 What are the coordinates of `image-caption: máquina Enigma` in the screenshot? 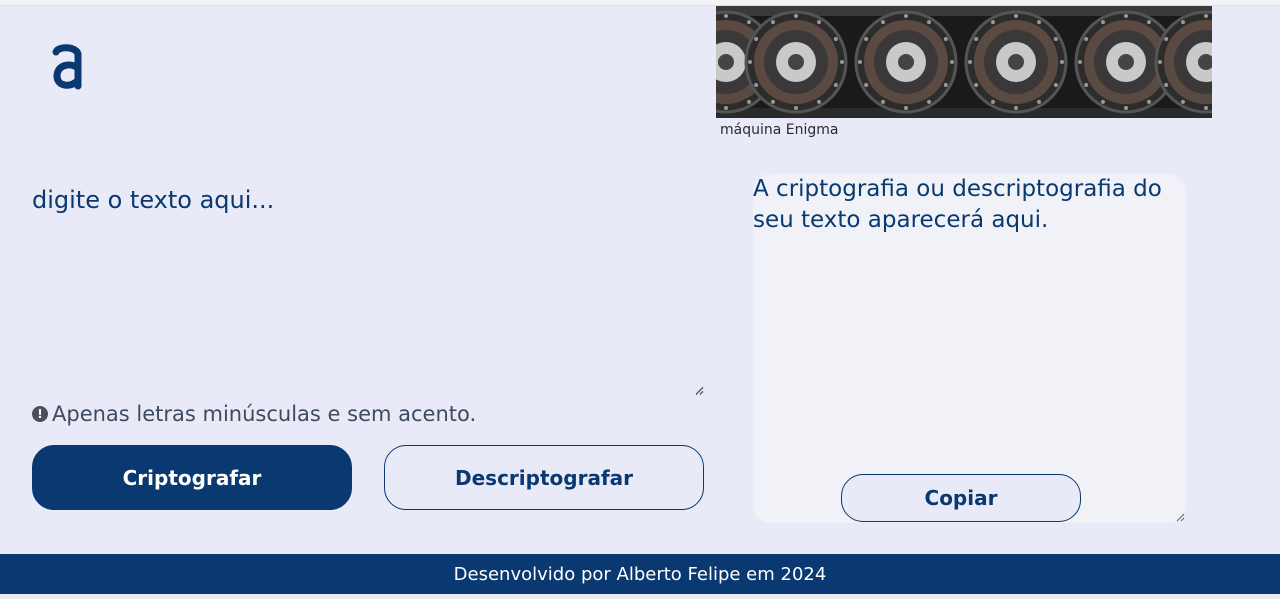 It's located at (779, 130).